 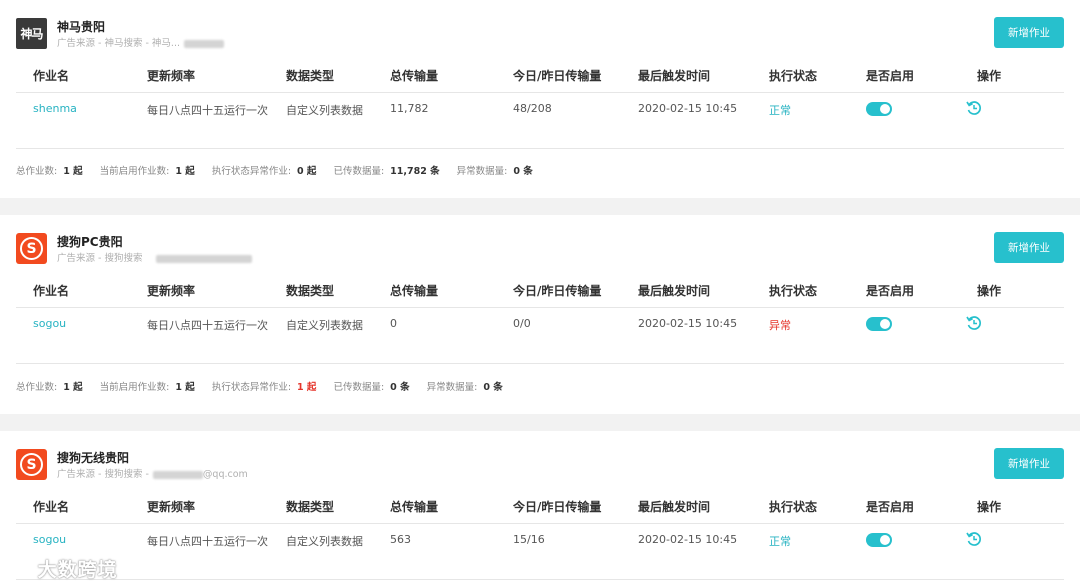 I want to click on summary-abnormal-label: 执行状态异常作业:, so click(x=251, y=171).